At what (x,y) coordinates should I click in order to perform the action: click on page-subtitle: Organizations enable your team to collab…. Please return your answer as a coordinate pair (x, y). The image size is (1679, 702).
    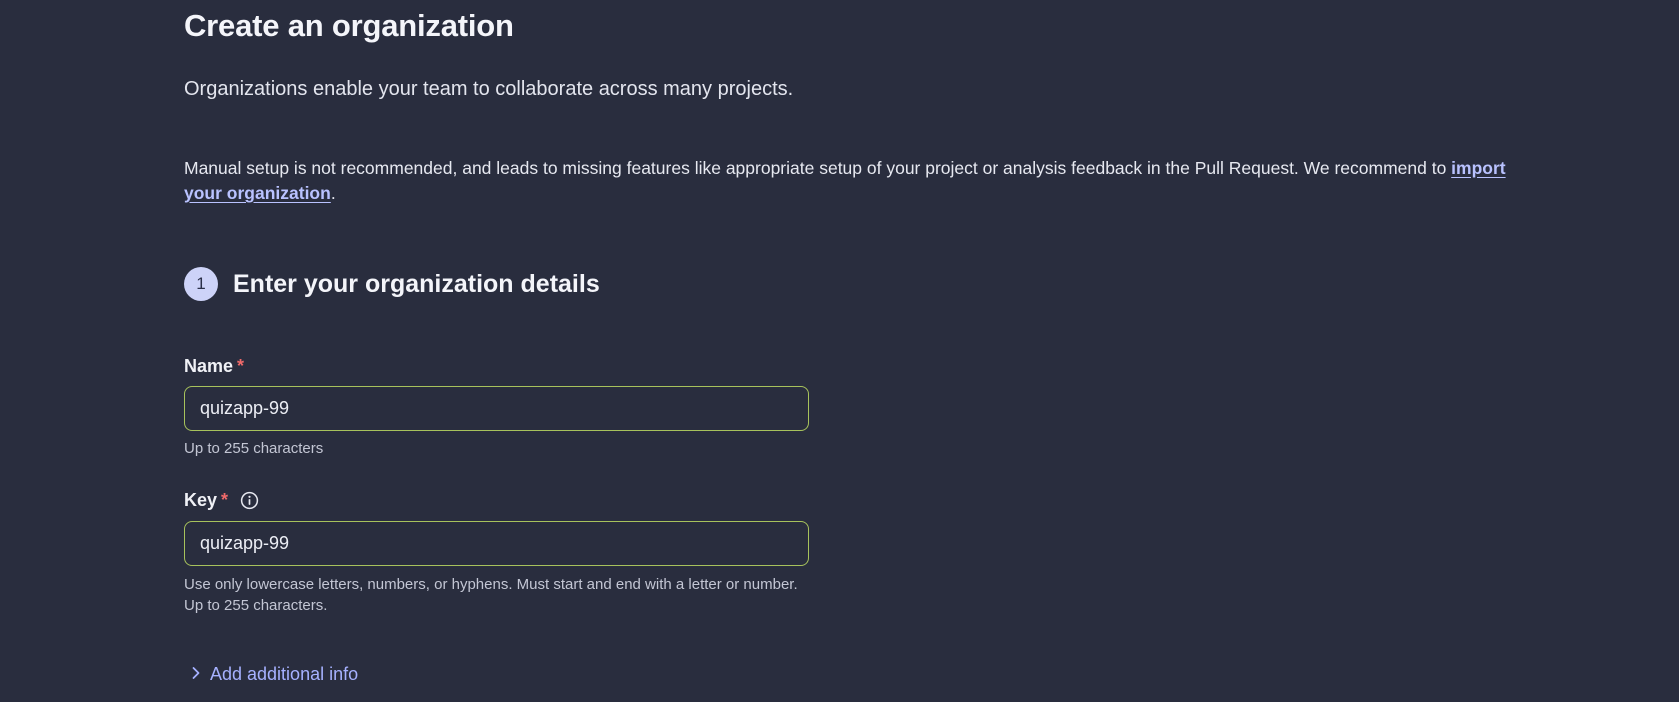
    Looking at the image, I should click on (489, 89).